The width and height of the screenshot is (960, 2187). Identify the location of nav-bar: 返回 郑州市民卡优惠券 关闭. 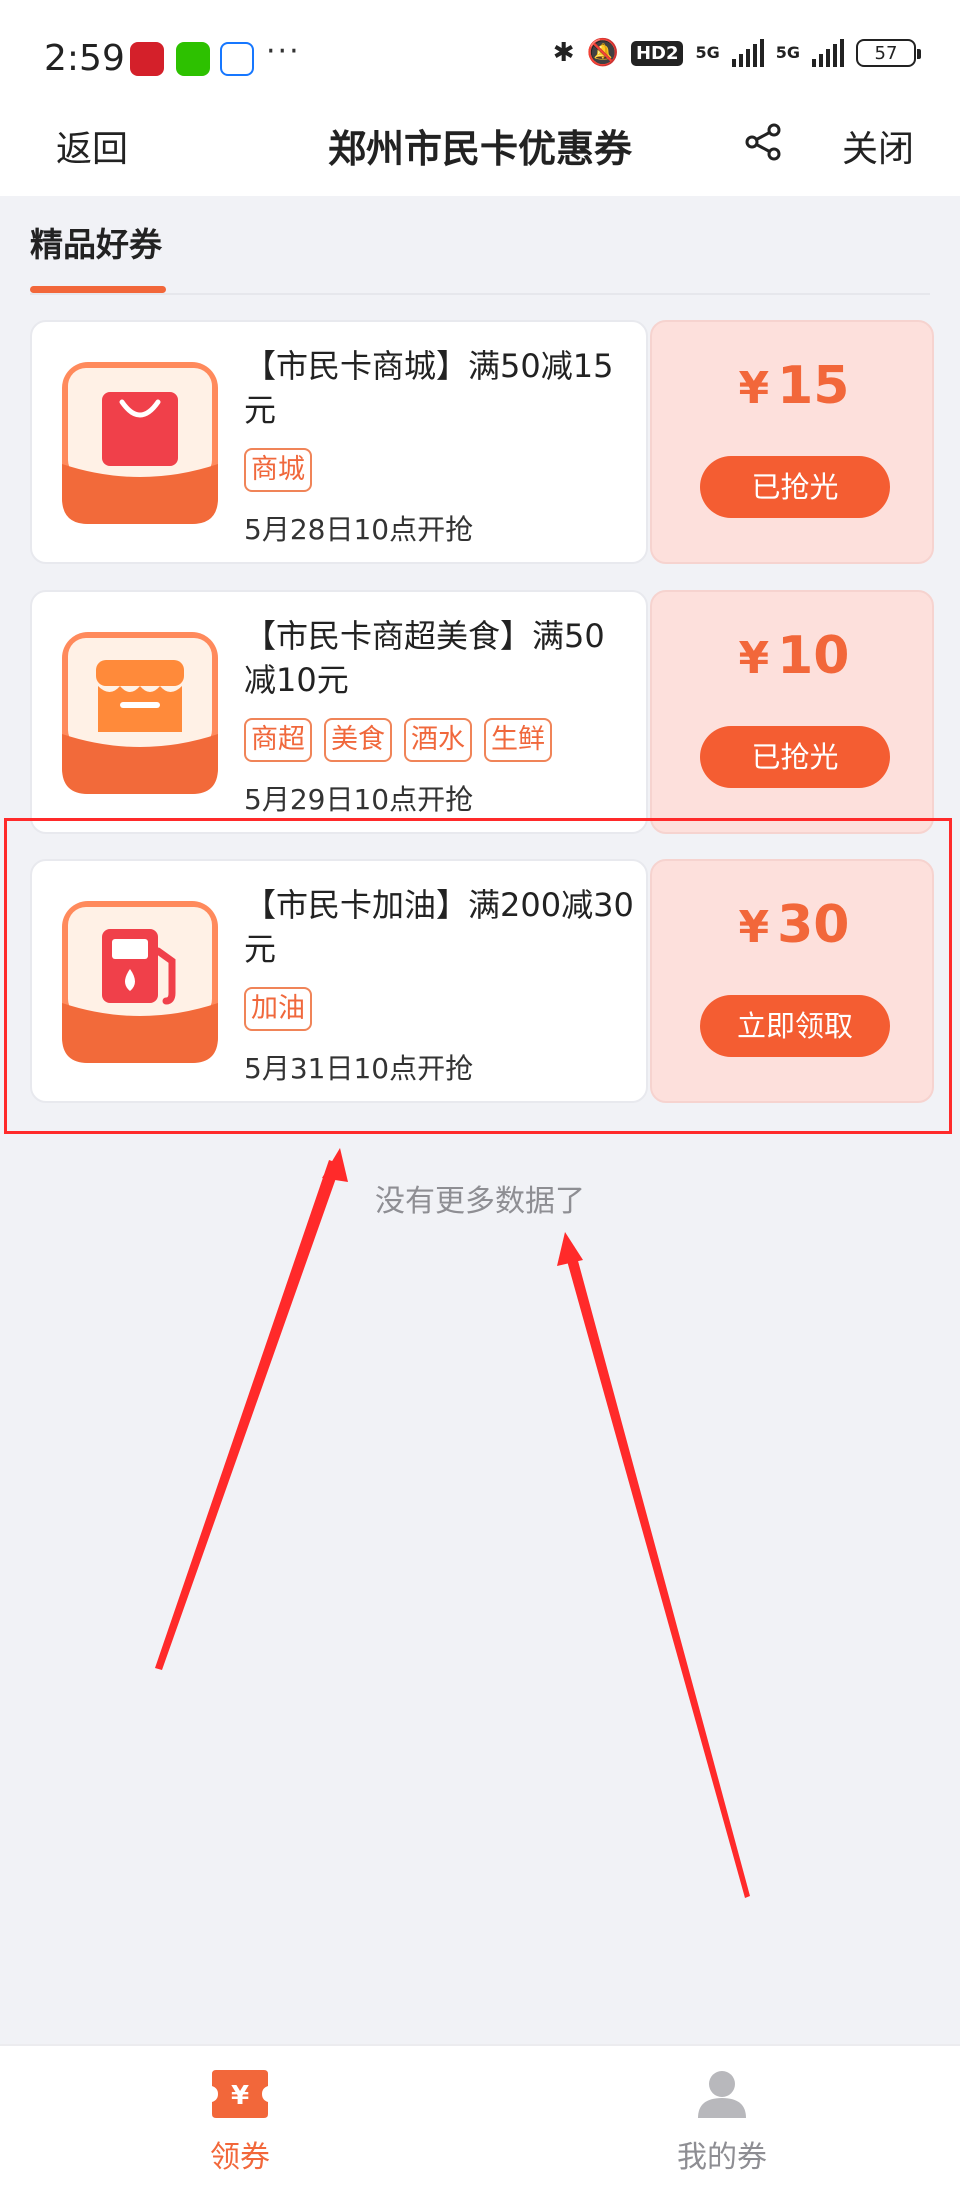
(480, 147).